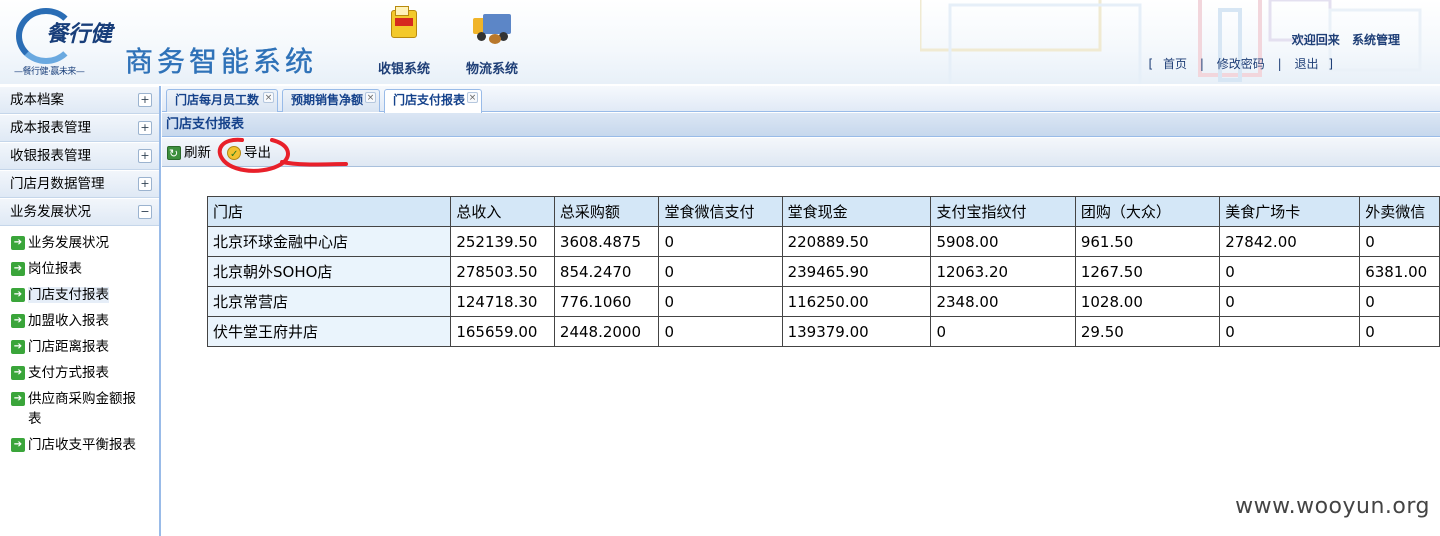 The image size is (1440, 536). Describe the element at coordinates (1147, 211) in the screenshot. I see `column-header: 团购（大众）` at that location.